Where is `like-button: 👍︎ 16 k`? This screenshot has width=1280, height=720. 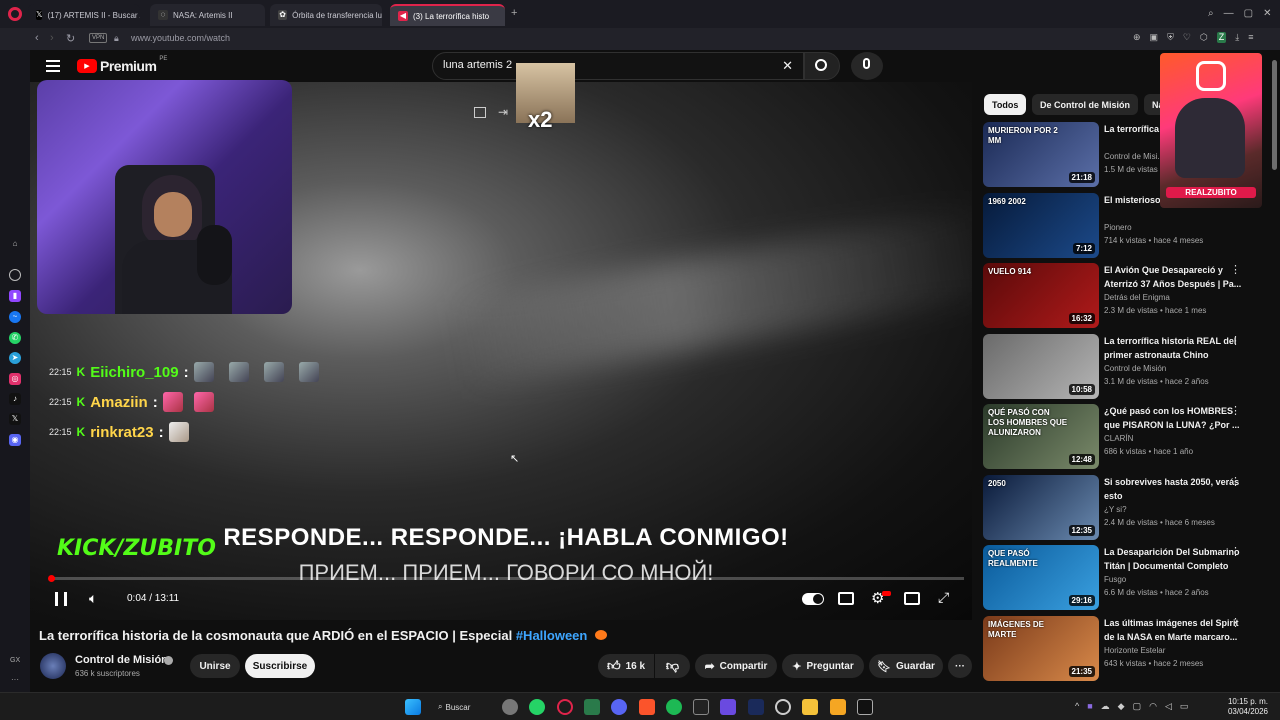 like-button: 👍︎ 16 k is located at coordinates (626, 666).